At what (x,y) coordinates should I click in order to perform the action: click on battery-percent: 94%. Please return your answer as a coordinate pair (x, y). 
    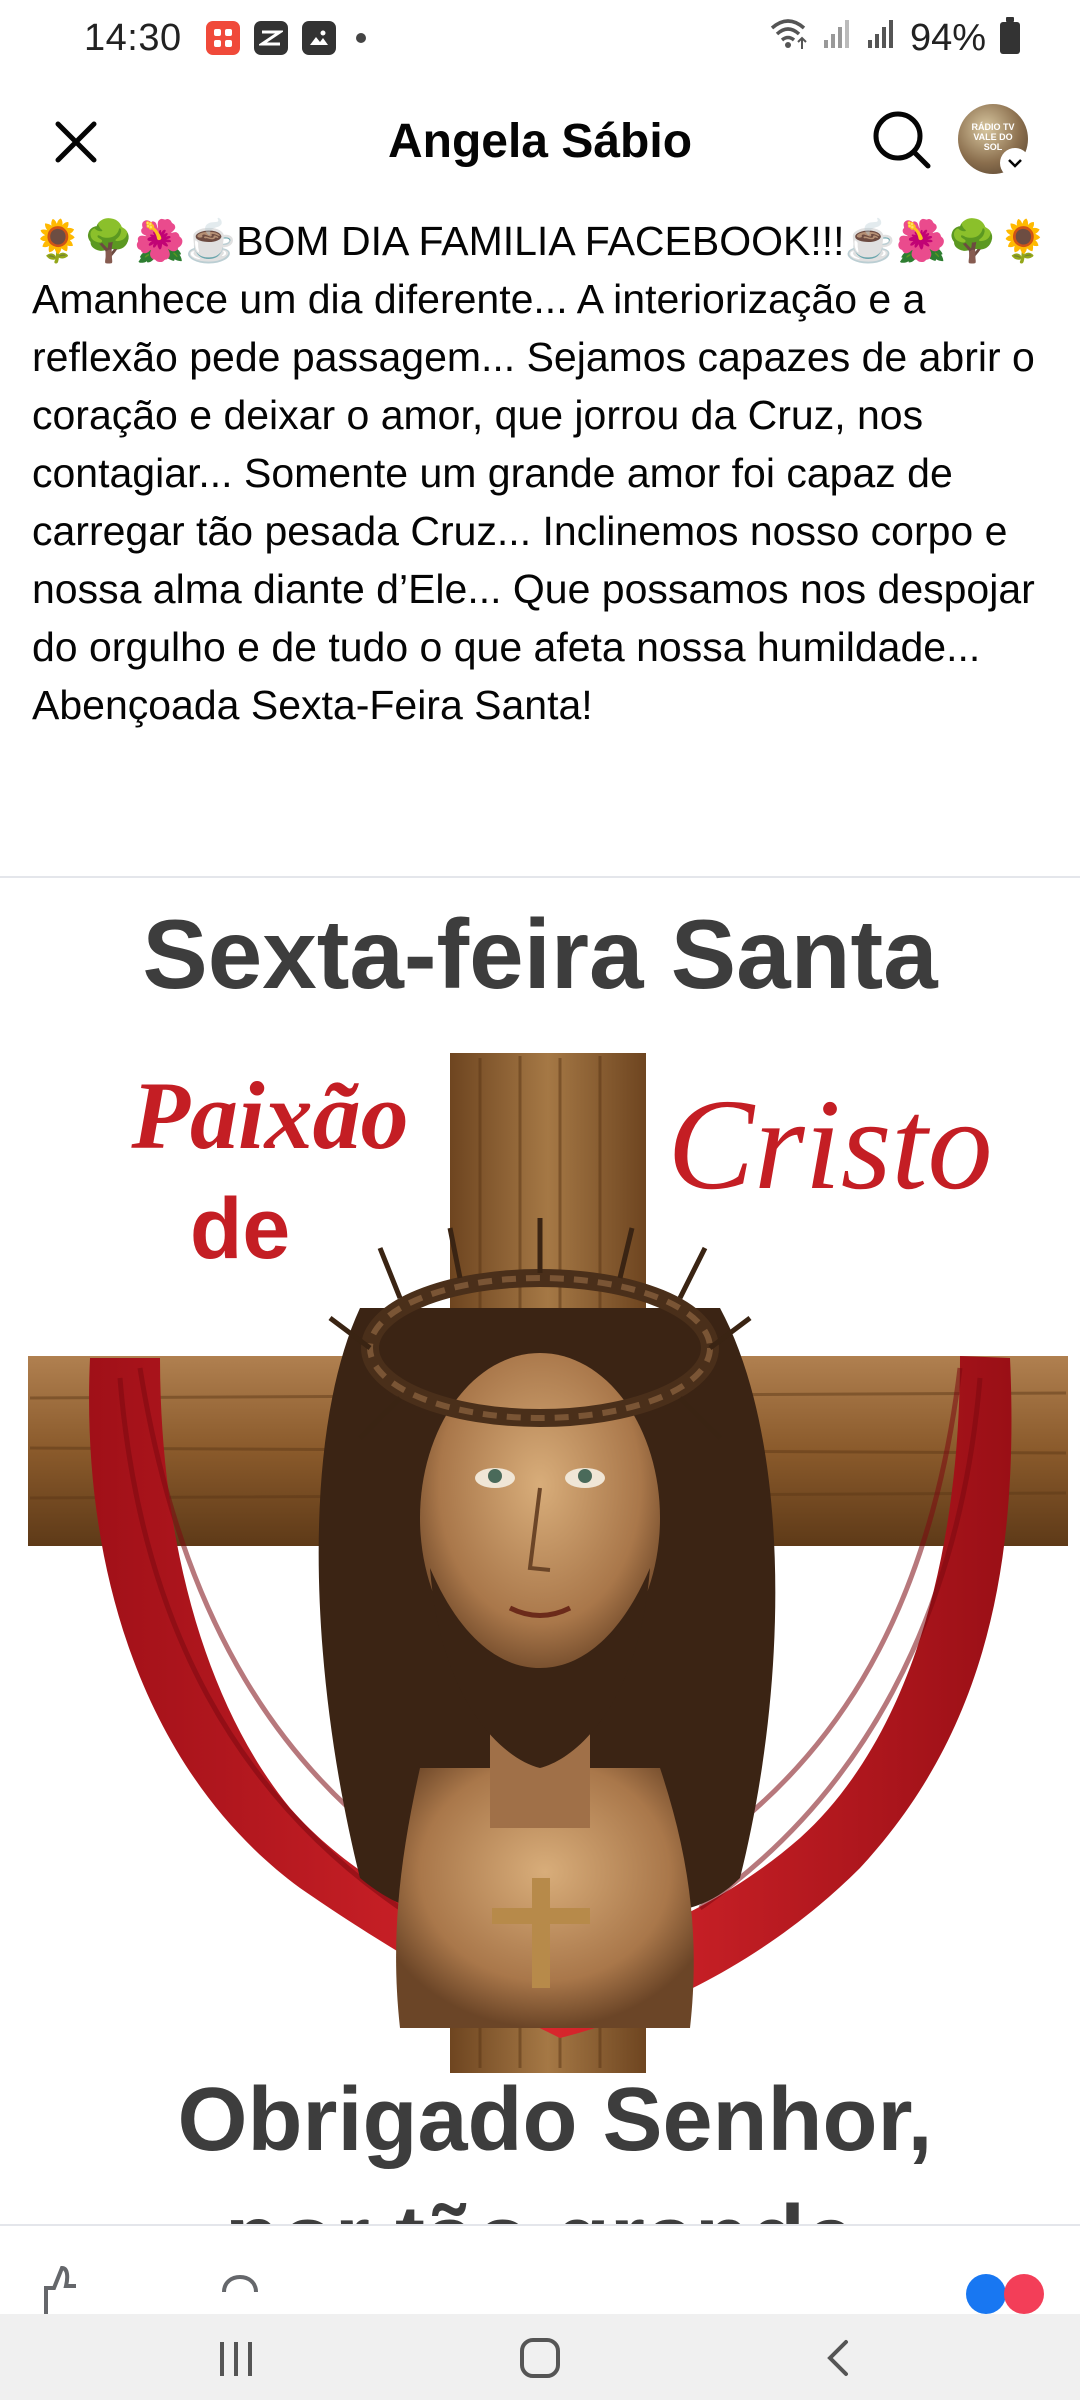
    Looking at the image, I should click on (947, 37).